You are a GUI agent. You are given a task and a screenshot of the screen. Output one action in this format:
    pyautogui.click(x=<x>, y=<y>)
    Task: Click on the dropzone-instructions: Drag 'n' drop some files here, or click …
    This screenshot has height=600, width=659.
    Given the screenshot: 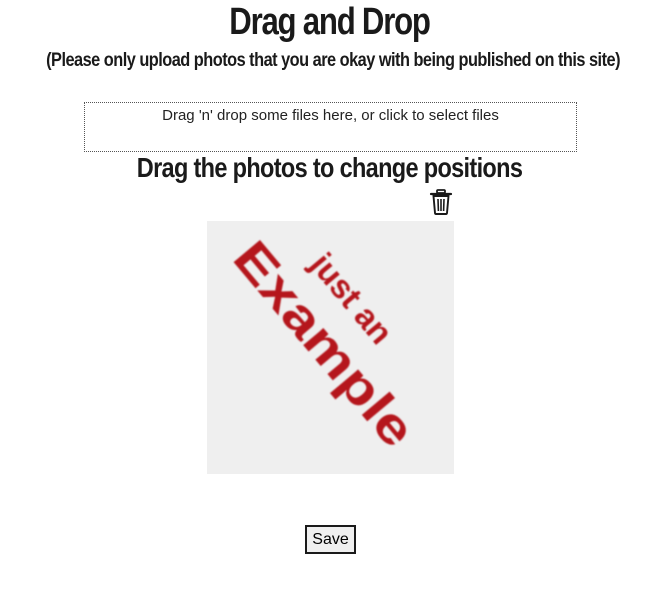 What is the action you would take?
    pyautogui.click(x=330, y=115)
    